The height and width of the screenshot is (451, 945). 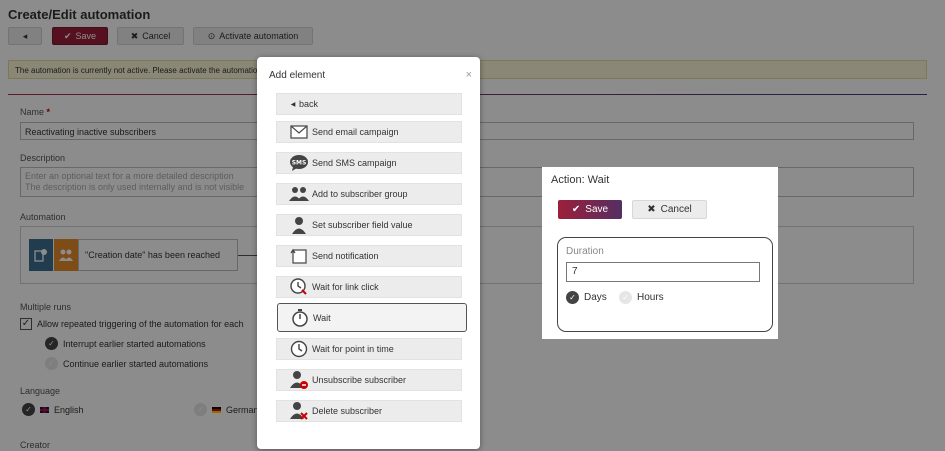 What do you see at coordinates (576, 209) in the screenshot?
I see `check-icon: ✔` at bounding box center [576, 209].